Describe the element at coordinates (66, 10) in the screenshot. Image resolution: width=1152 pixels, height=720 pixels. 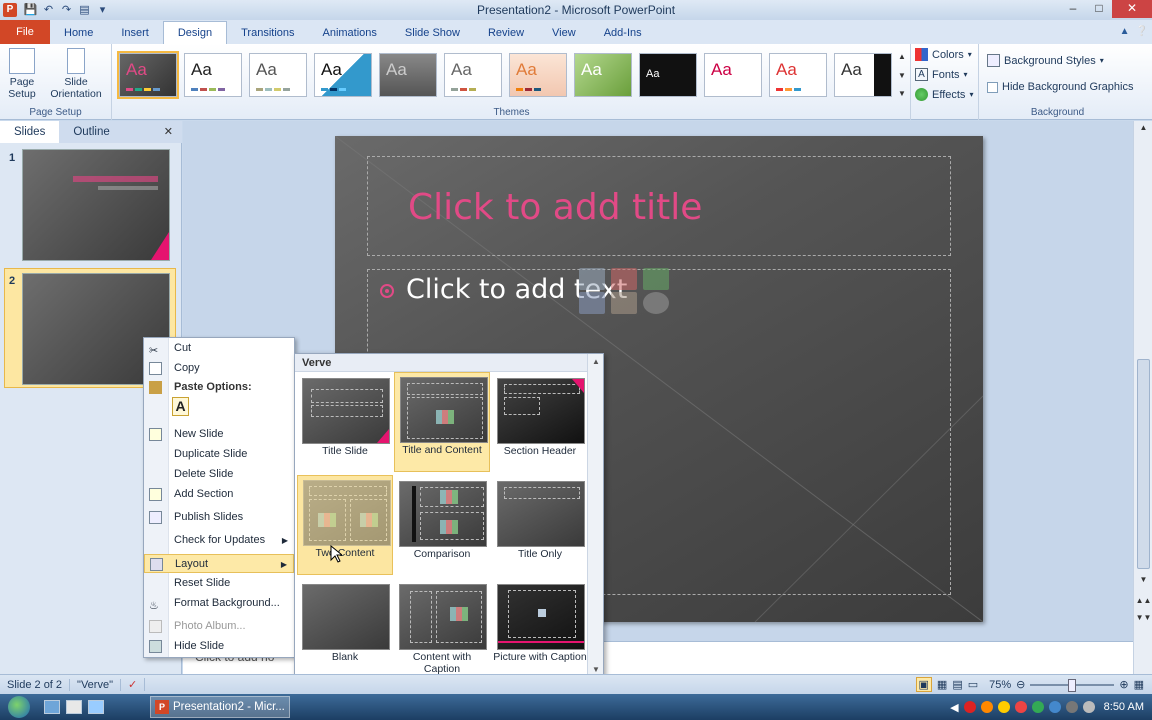
I see `redo-icon: ↷` at that location.